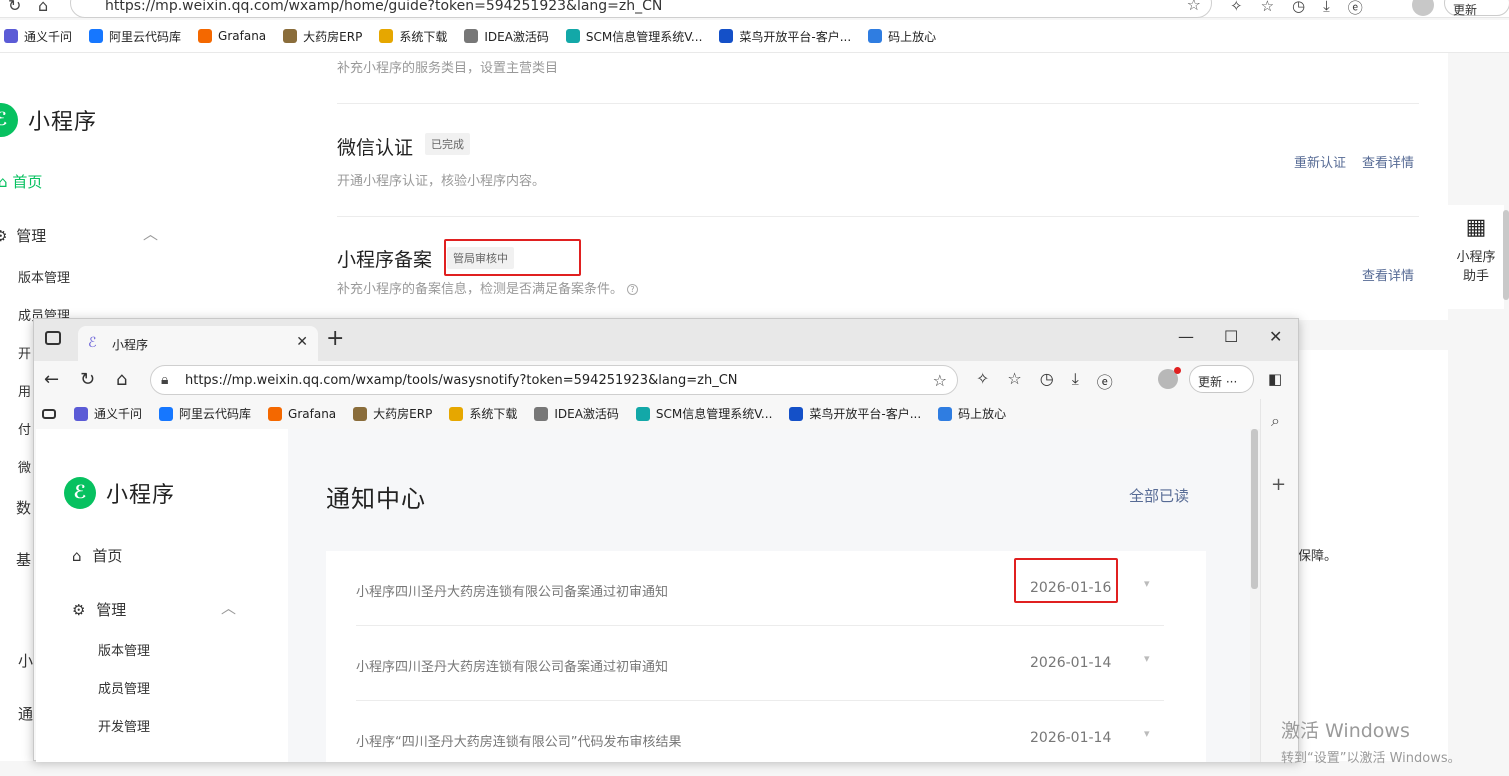  I want to click on logo: ℰ 小程序, so click(119, 493).